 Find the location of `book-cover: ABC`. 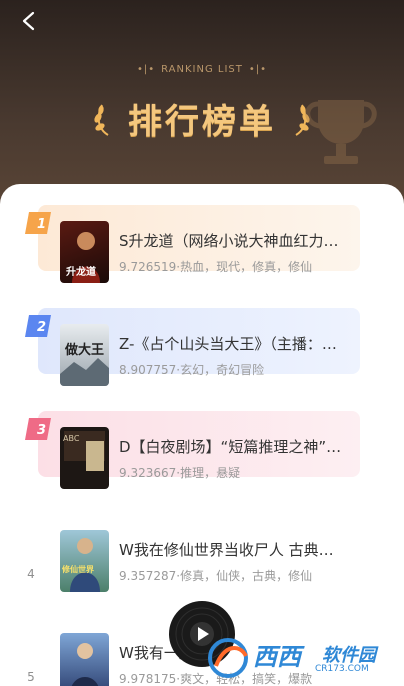

book-cover: ABC is located at coordinates (84, 458).